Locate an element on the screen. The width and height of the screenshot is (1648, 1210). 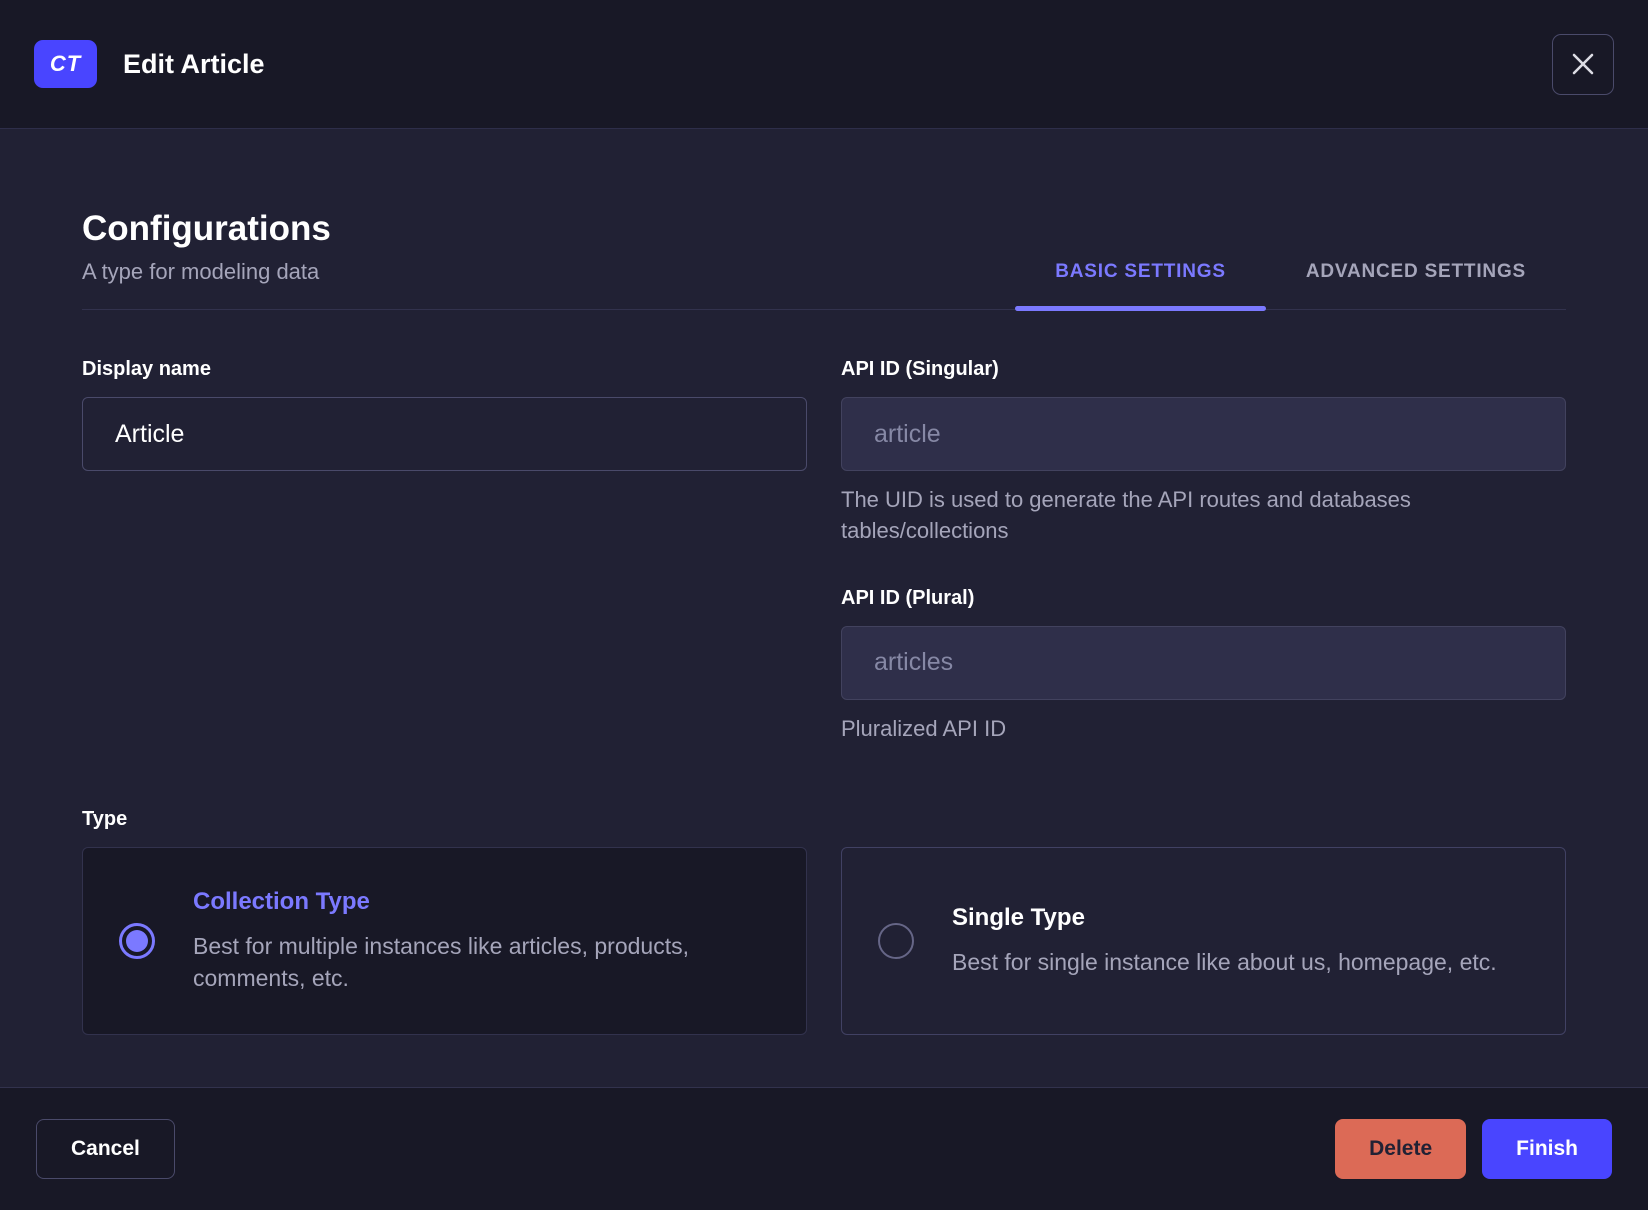
single-type-title: Single Type is located at coordinates (1018, 918).